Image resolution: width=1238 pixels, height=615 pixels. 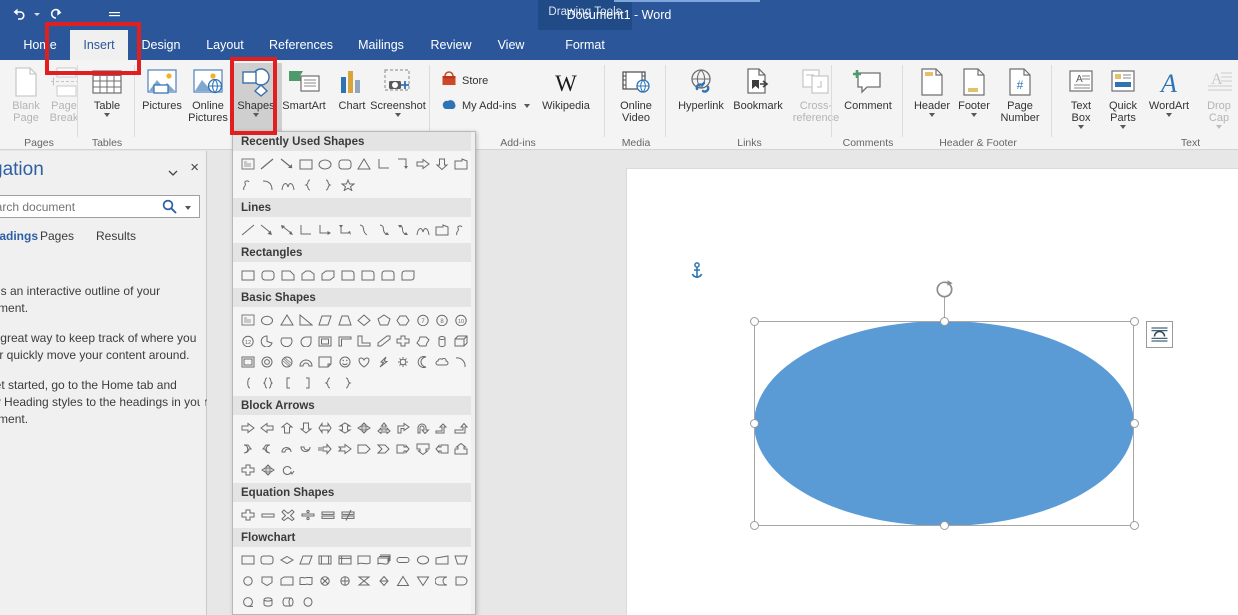 What do you see at coordinates (301, 45) in the screenshot?
I see `tab-references: References` at bounding box center [301, 45].